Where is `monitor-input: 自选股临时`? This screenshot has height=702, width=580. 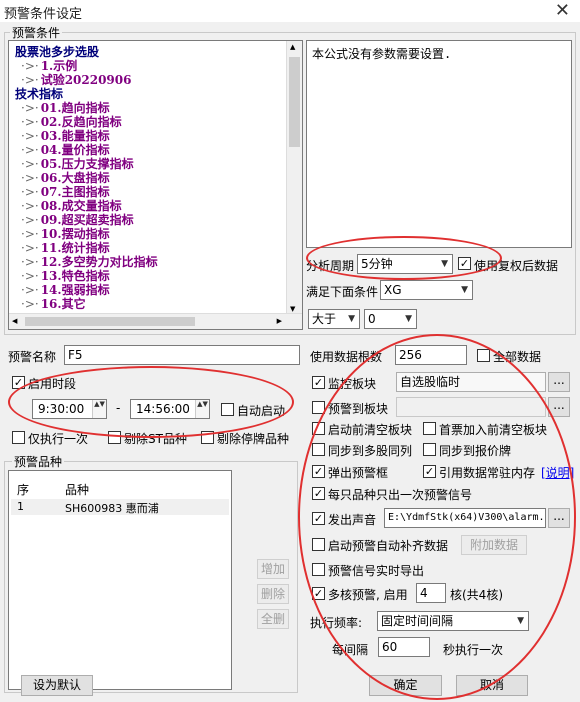
monitor-input: 自选股临时 is located at coordinates (471, 382).